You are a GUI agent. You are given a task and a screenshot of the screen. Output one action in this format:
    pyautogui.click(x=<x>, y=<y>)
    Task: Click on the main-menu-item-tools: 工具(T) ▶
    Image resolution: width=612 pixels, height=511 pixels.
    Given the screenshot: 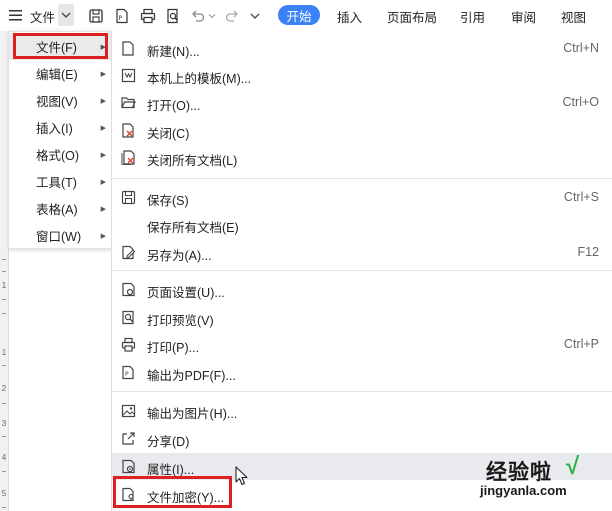 What is the action you would take?
    pyautogui.click(x=60, y=181)
    